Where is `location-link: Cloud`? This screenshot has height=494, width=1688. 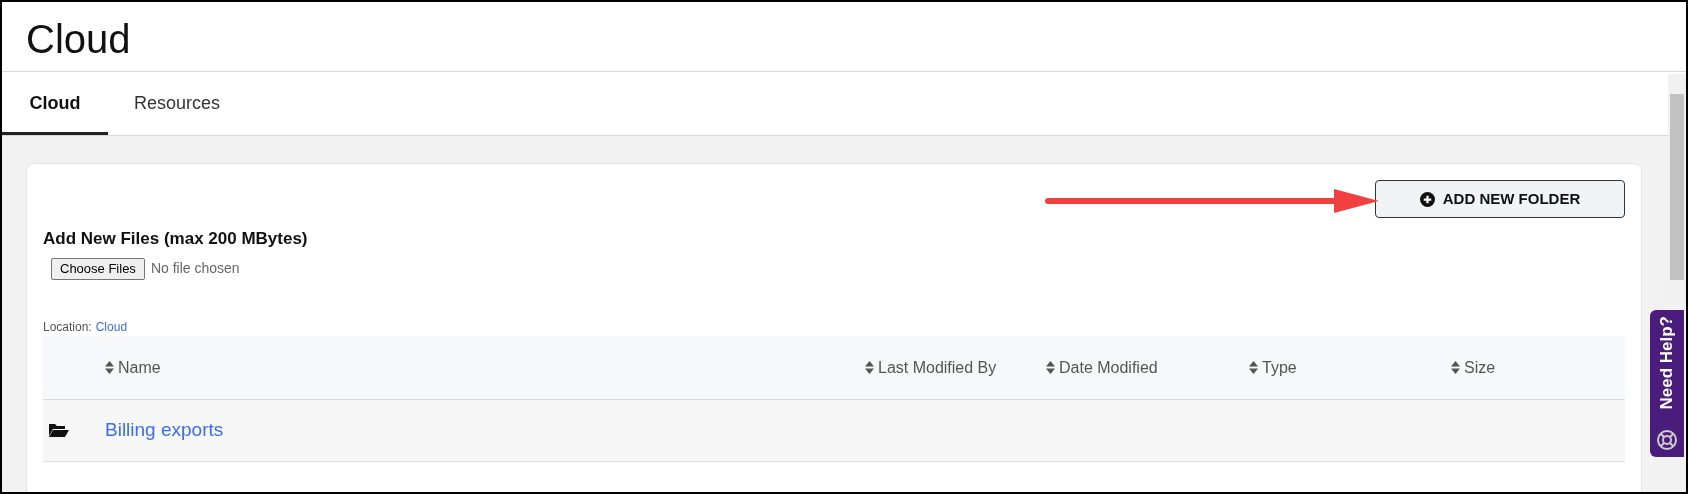 location-link: Cloud is located at coordinates (111, 326).